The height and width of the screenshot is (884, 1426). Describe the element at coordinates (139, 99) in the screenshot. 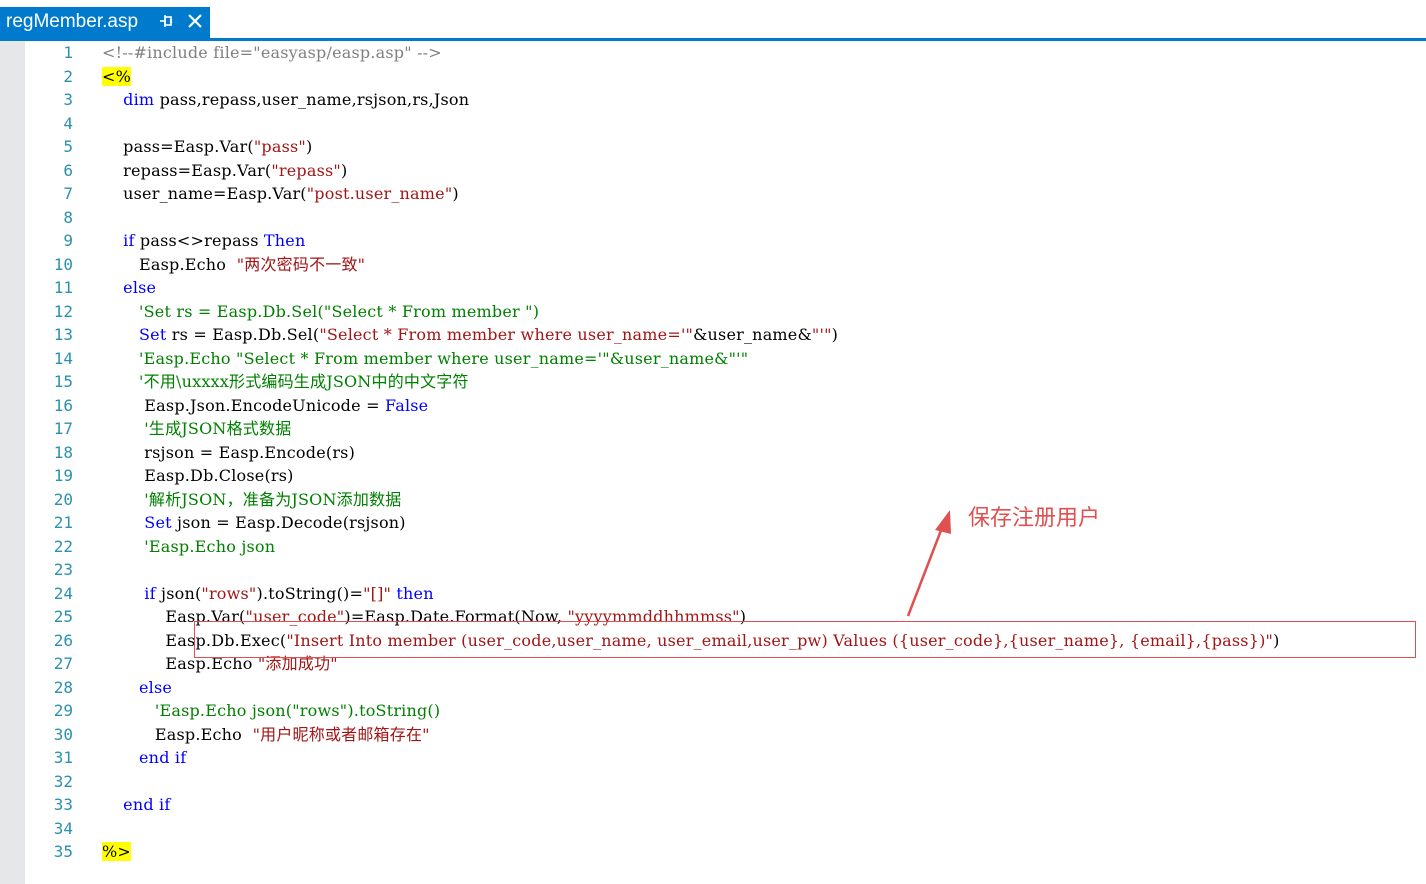

I see `keyword-token: dim` at that location.